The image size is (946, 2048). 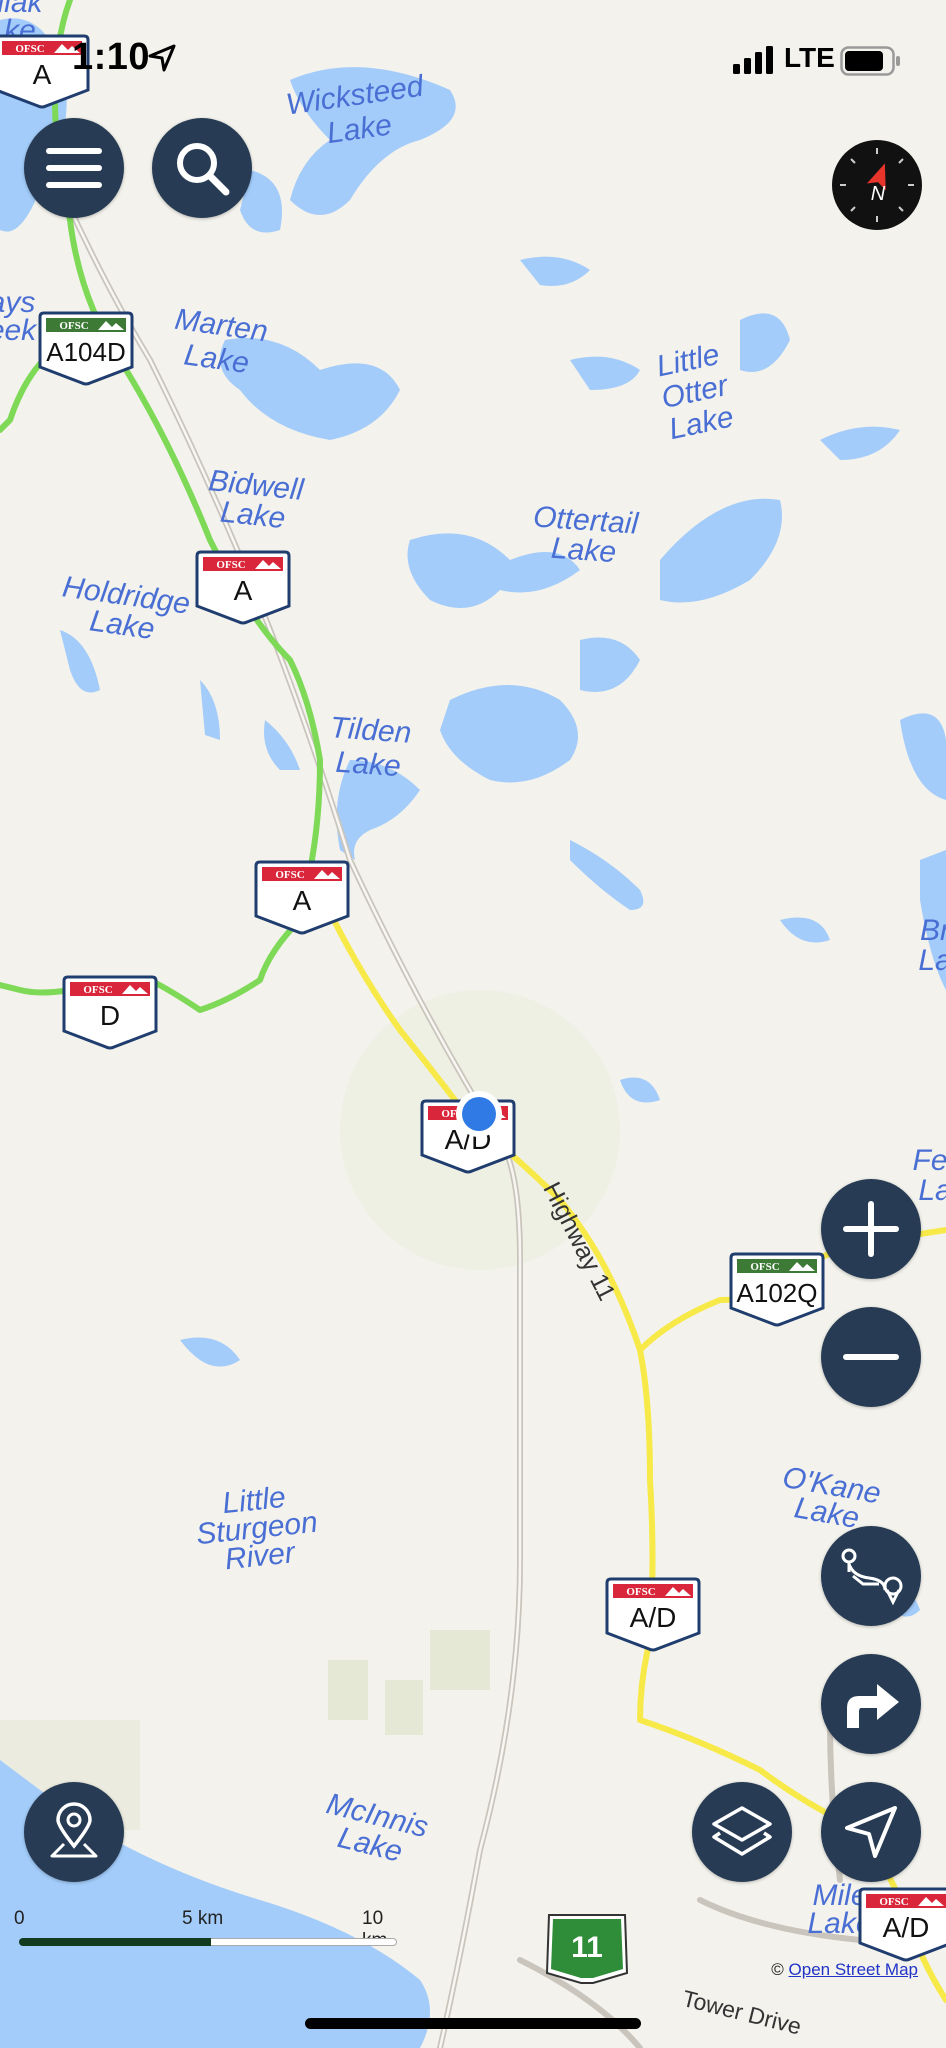 I want to click on compass-icon: N, so click(x=877, y=185).